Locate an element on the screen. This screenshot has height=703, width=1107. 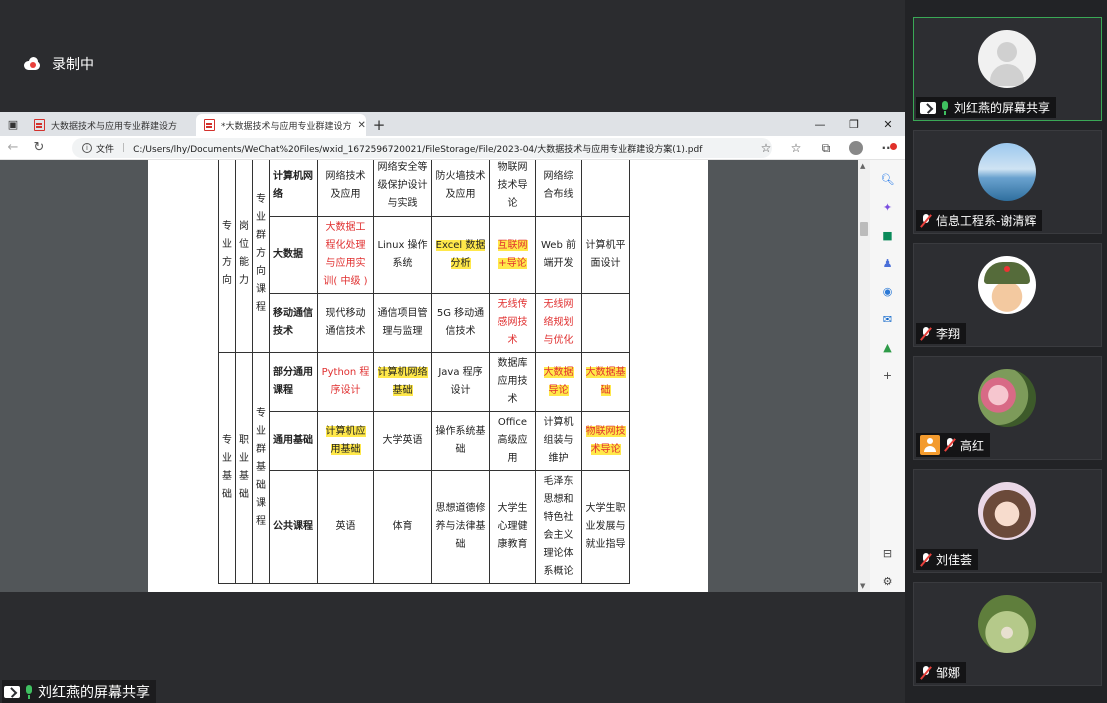
table-cell: 大学生职业发展与就业指导 is located at coordinates (605, 527).